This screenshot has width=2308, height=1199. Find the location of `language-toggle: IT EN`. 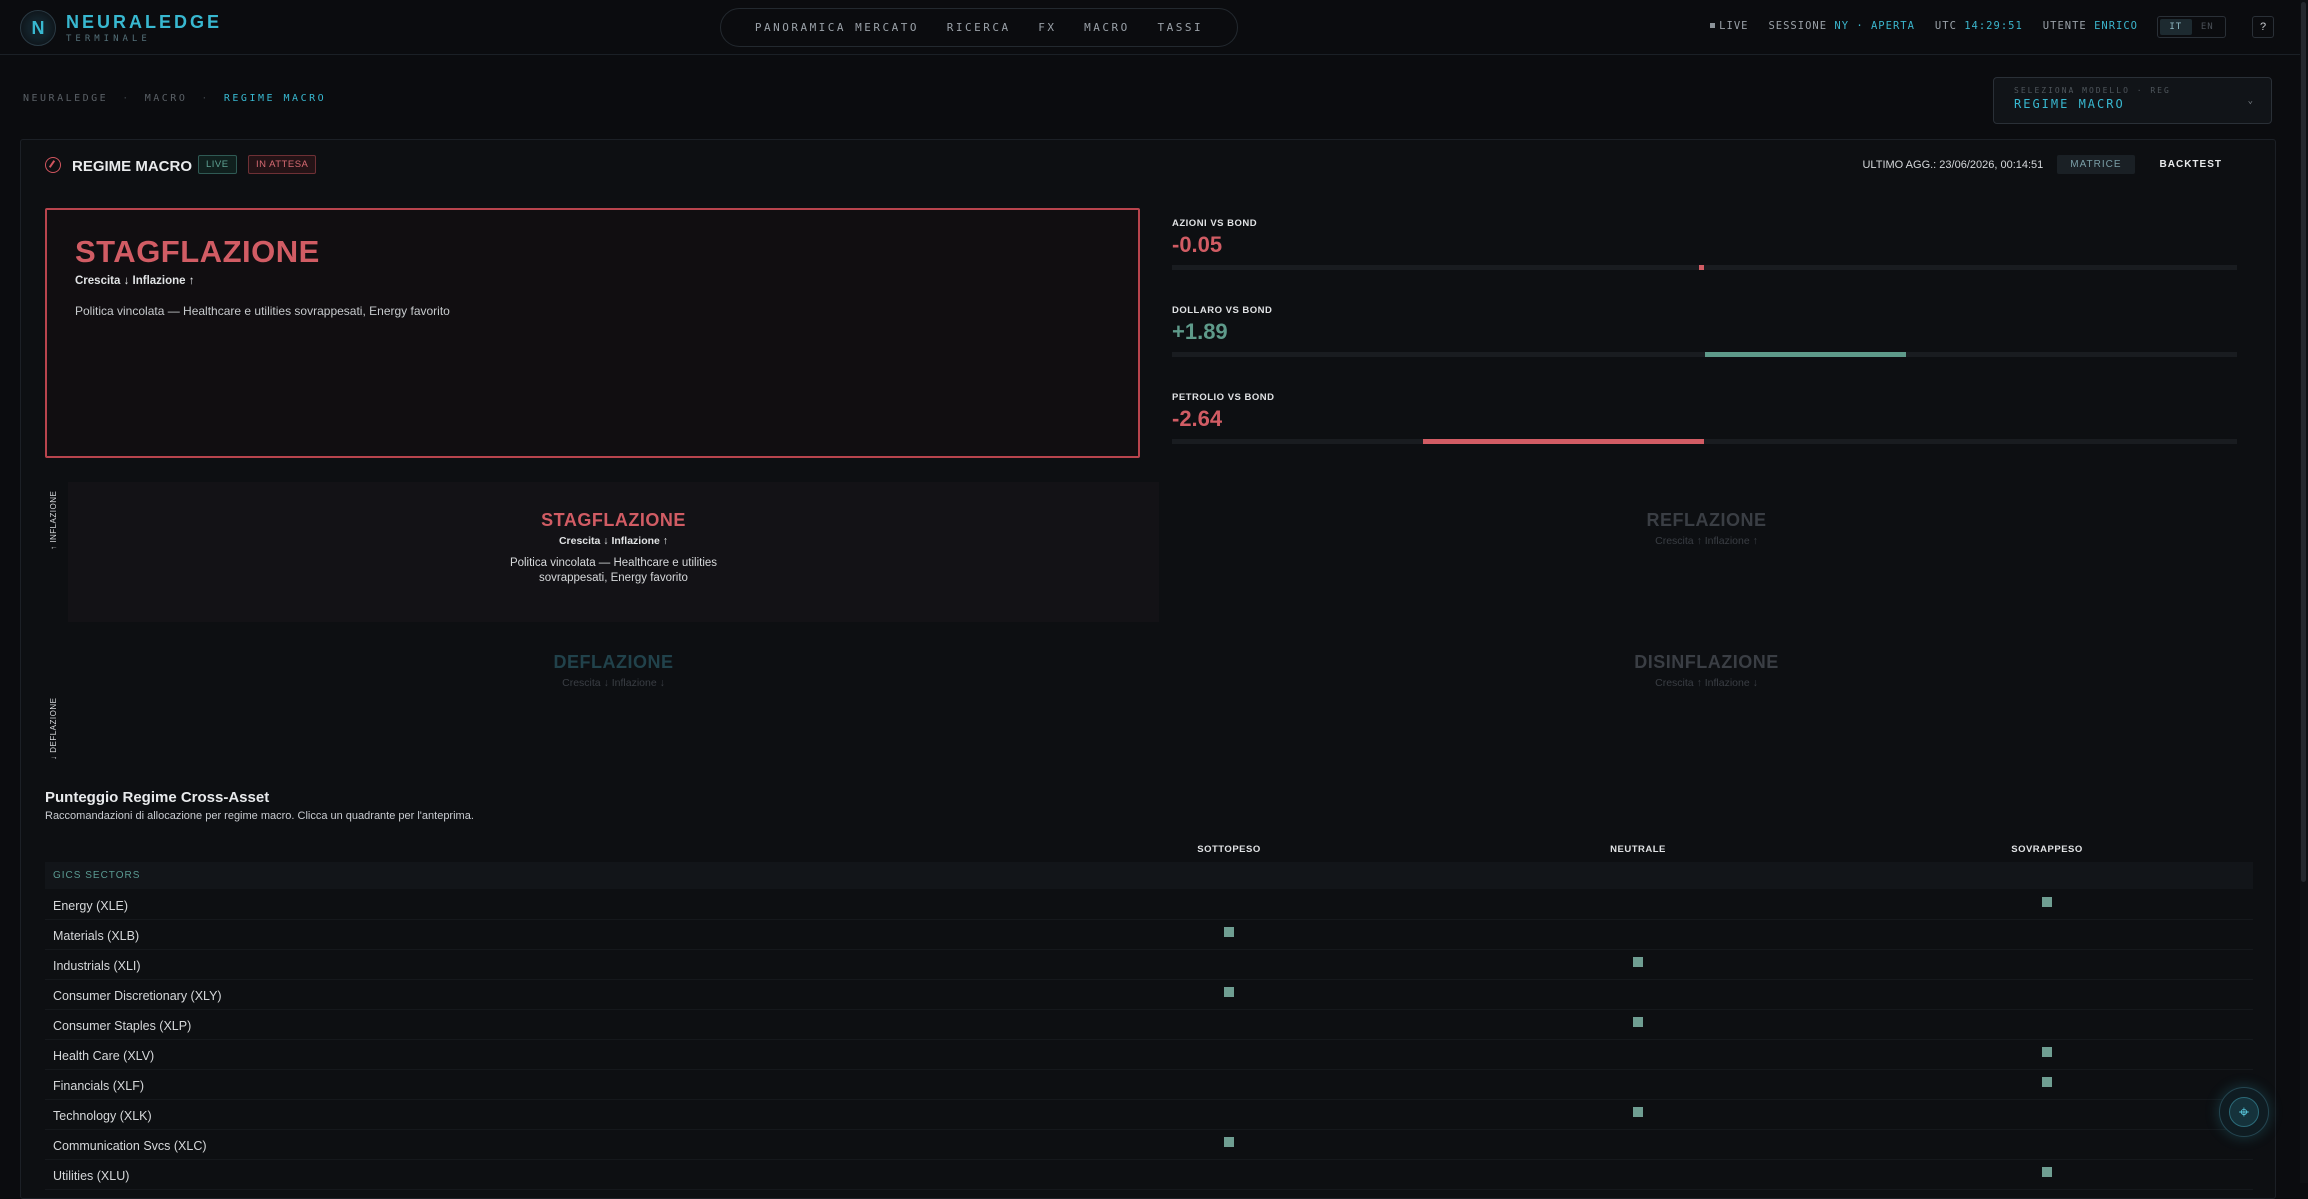

language-toggle: IT EN is located at coordinates (2191, 27).